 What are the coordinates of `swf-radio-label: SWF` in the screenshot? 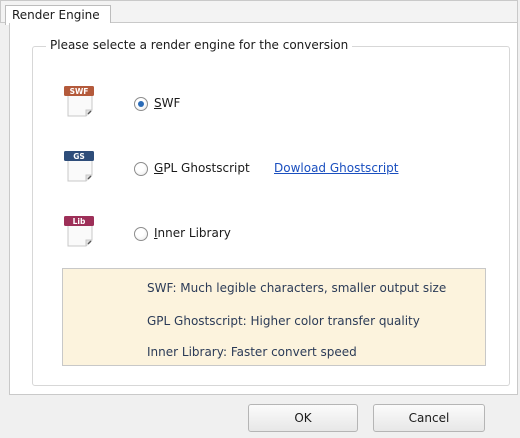 It's located at (167, 103).